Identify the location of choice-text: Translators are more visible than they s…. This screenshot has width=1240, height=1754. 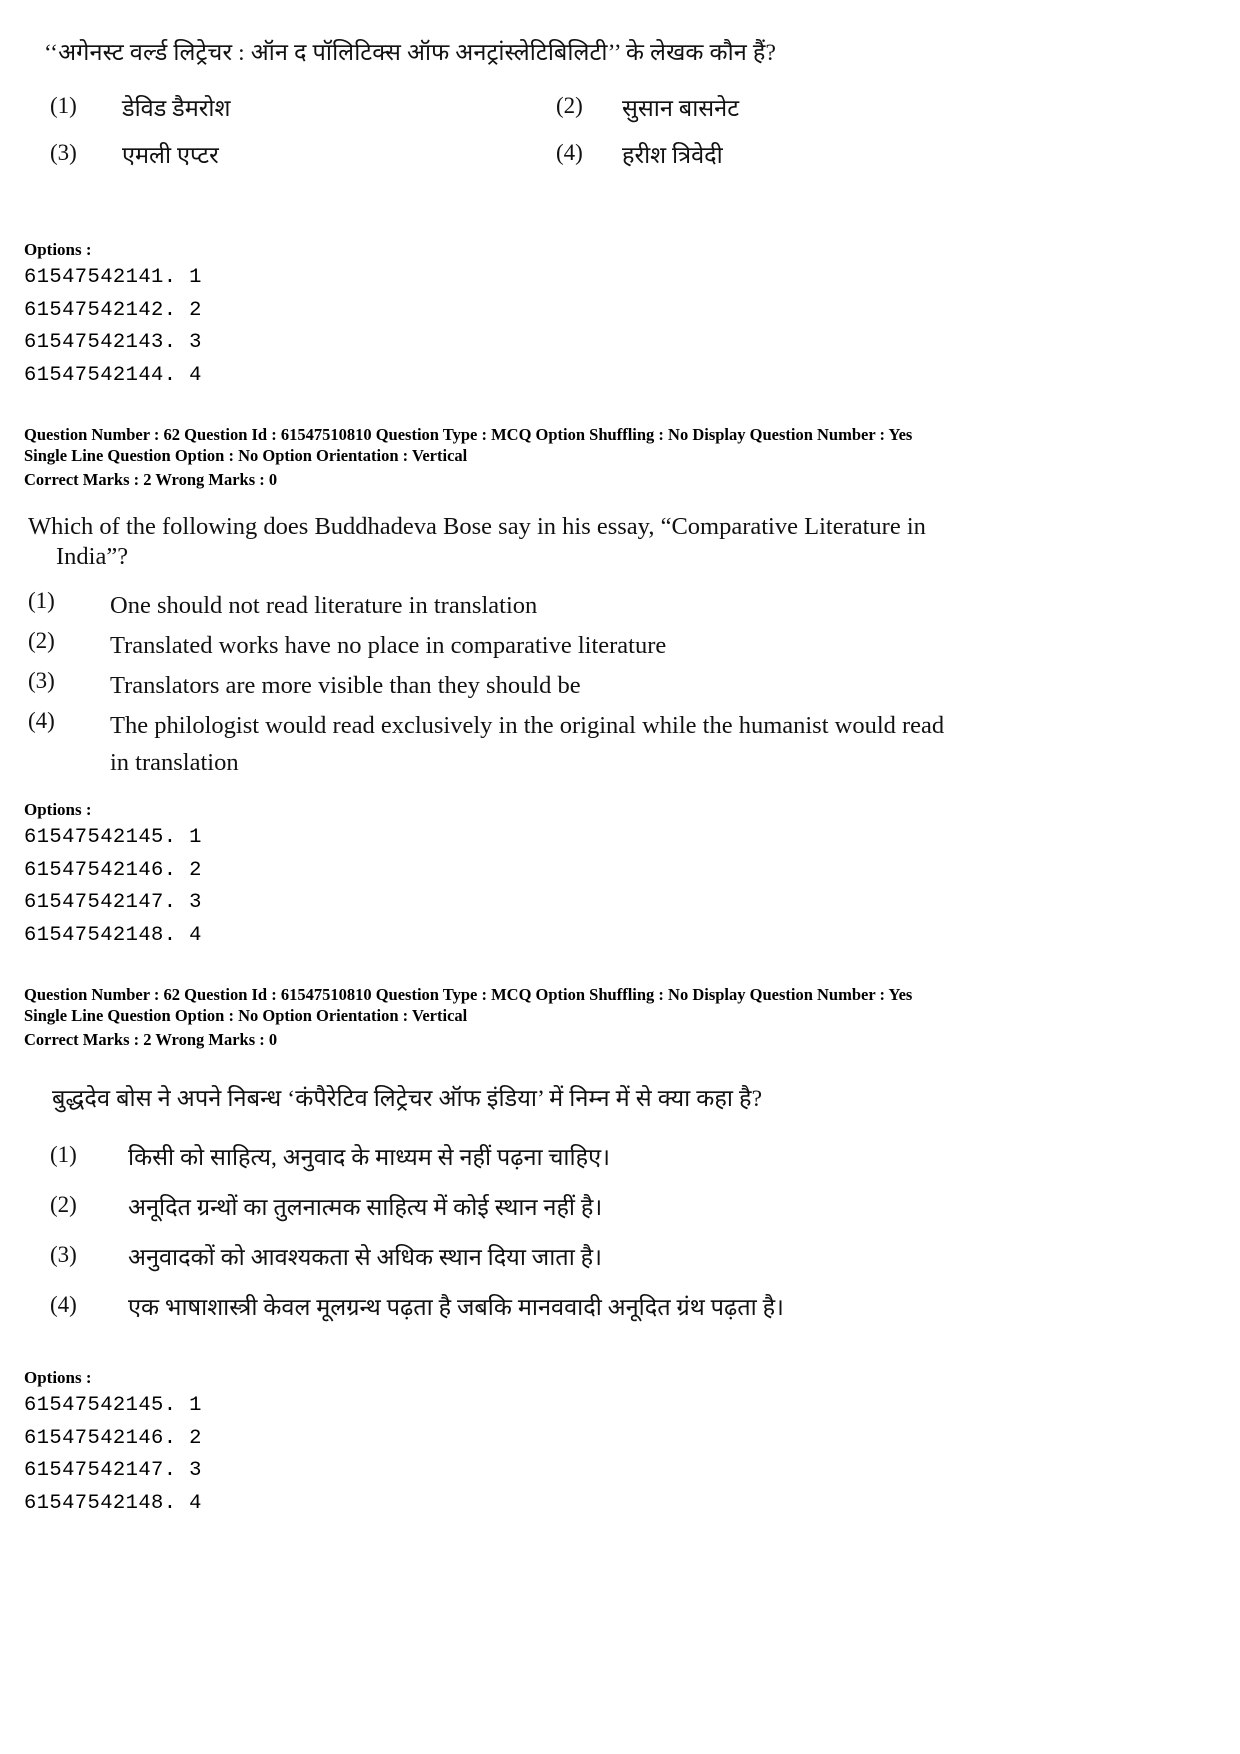
(345, 685).